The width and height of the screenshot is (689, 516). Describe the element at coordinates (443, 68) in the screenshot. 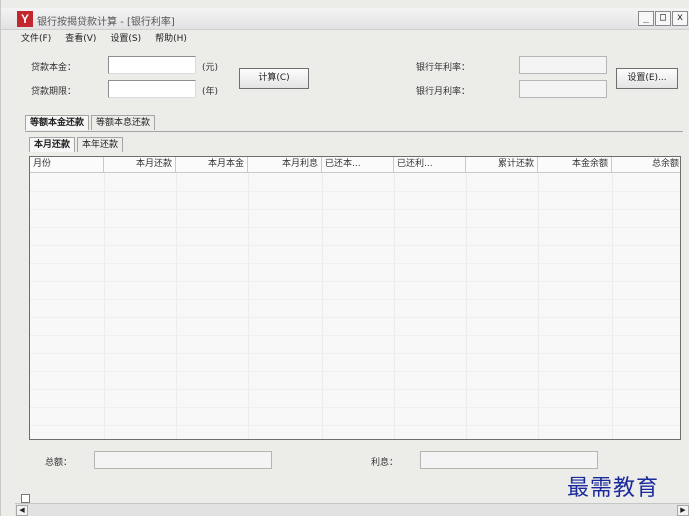

I see `annual-rate-label: 银行年利率：` at that location.